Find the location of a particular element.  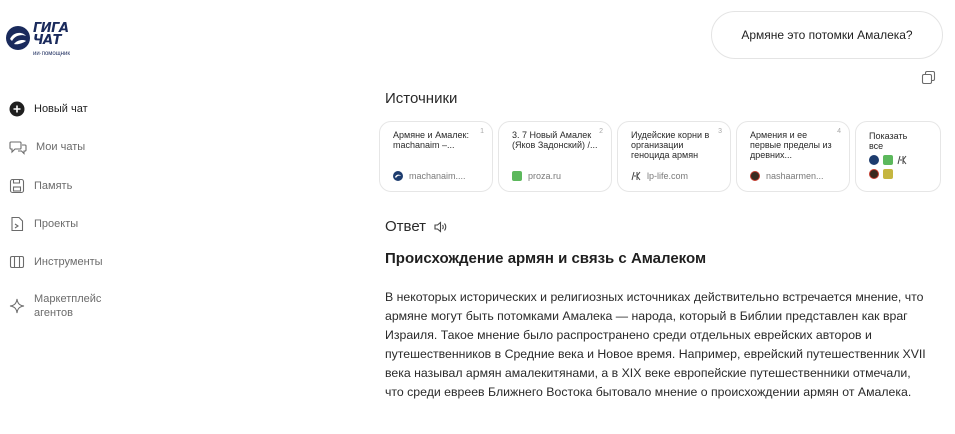

floppy-disk-icon is located at coordinates (17, 186).